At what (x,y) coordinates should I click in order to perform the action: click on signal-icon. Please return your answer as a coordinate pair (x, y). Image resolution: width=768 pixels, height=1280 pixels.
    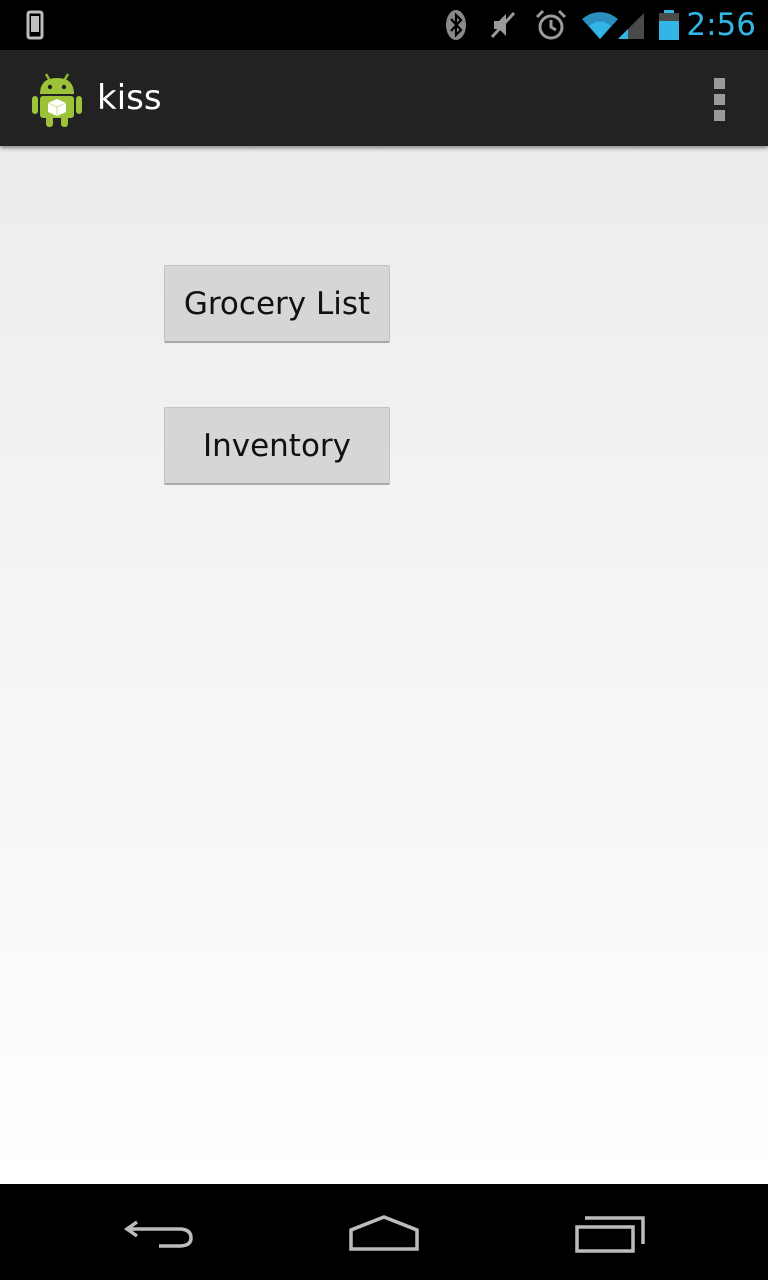
    Looking at the image, I should click on (631, 26).